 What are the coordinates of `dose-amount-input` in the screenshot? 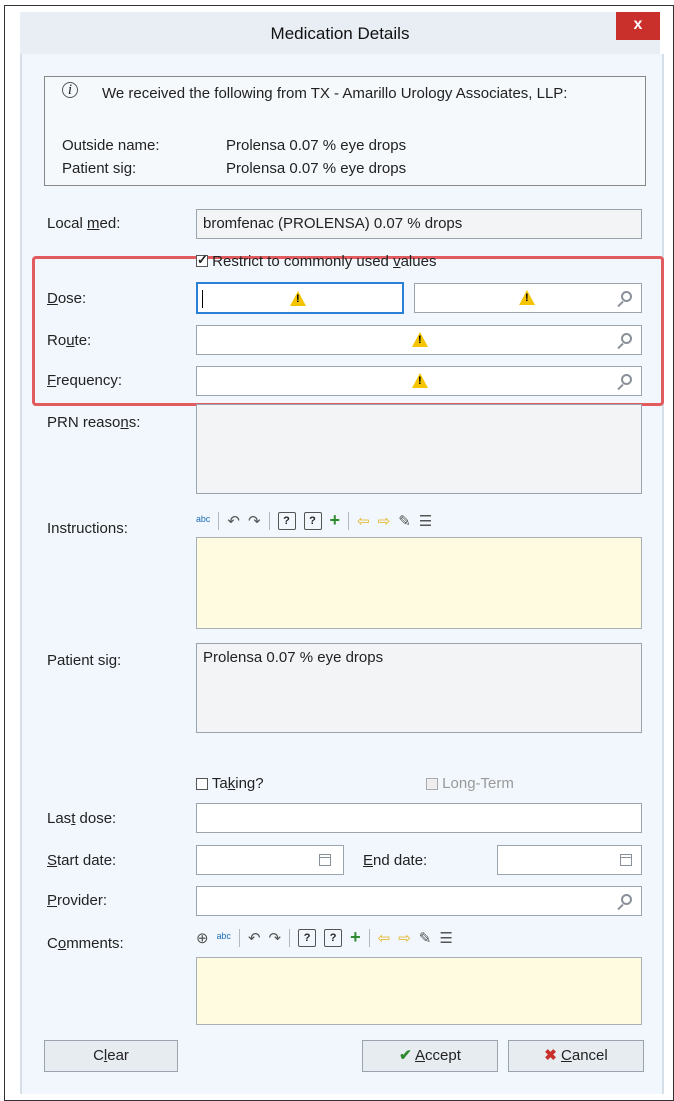 It's located at (300, 298).